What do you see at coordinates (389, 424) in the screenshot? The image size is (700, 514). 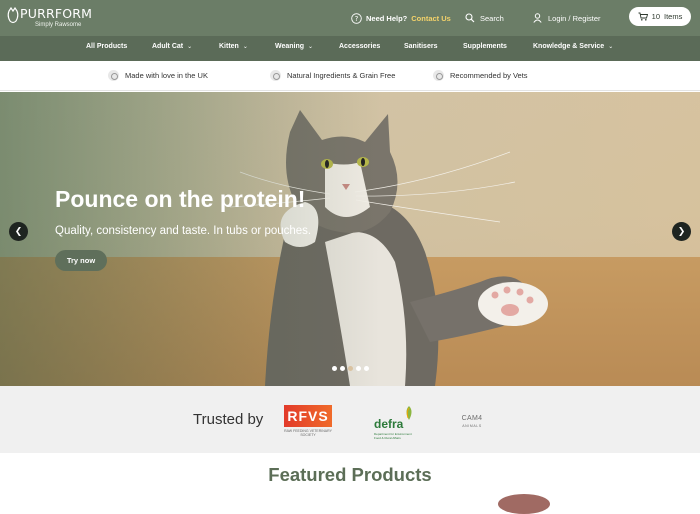 I see `defra-wordmark: defra` at bounding box center [389, 424].